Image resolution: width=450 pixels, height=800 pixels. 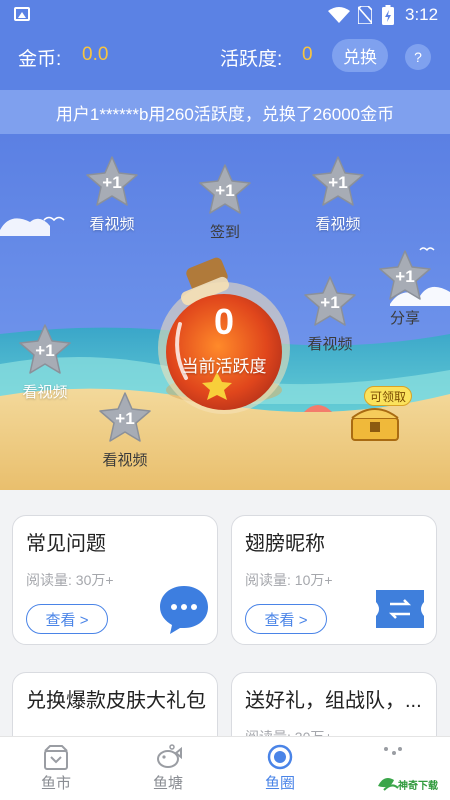 I want to click on coins-label: 金币:, so click(x=40, y=59).